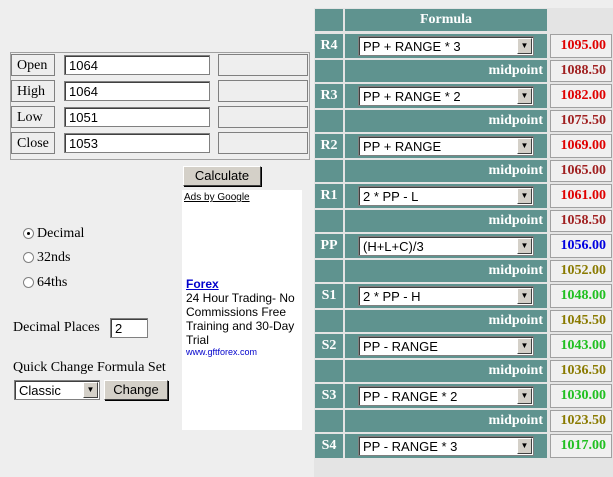 The width and height of the screenshot is (613, 477). What do you see at coordinates (222, 176) in the screenshot?
I see `calculate-button: Calculate` at bounding box center [222, 176].